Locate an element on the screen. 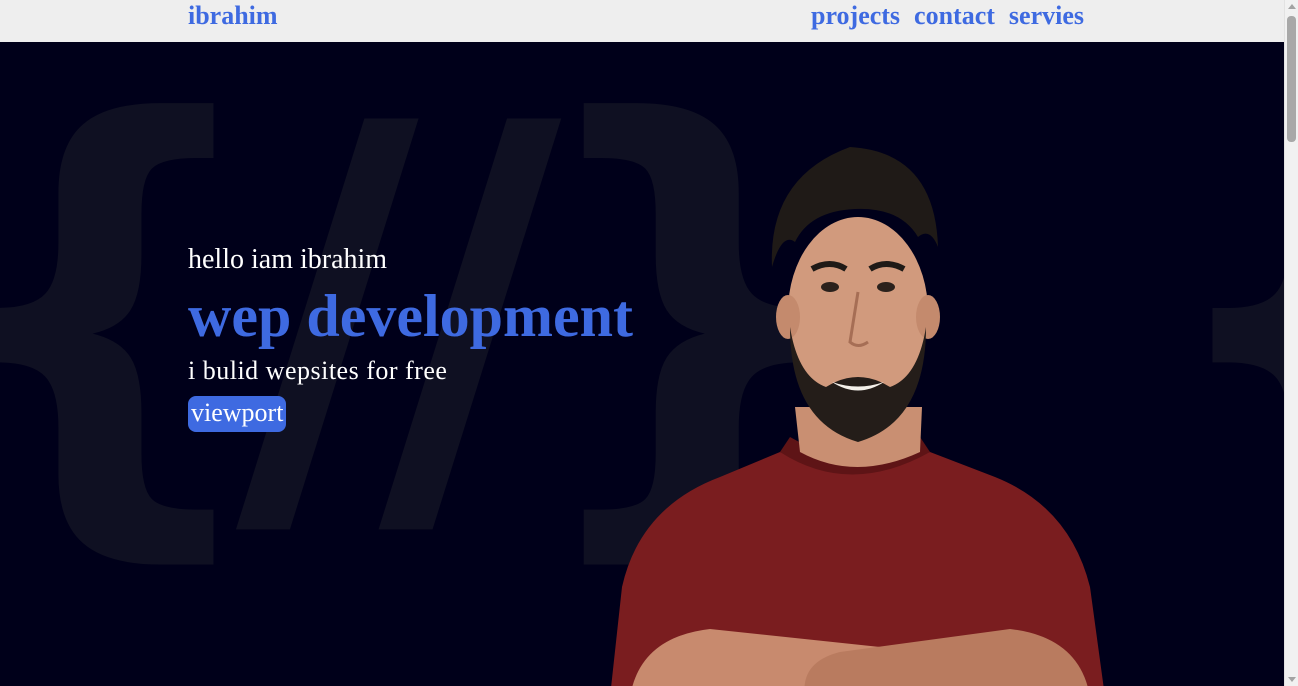 The image size is (1298, 686). nav-links: projects contact servies is located at coordinates (947, 16).